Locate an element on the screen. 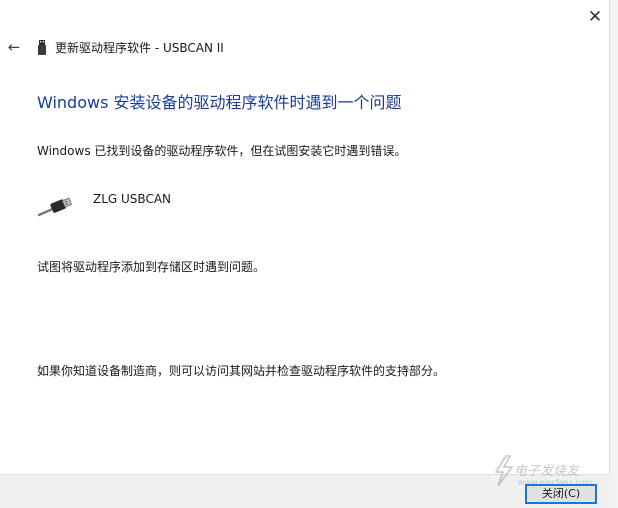  watermark-text: 电子发烧友 is located at coordinates (547, 471).